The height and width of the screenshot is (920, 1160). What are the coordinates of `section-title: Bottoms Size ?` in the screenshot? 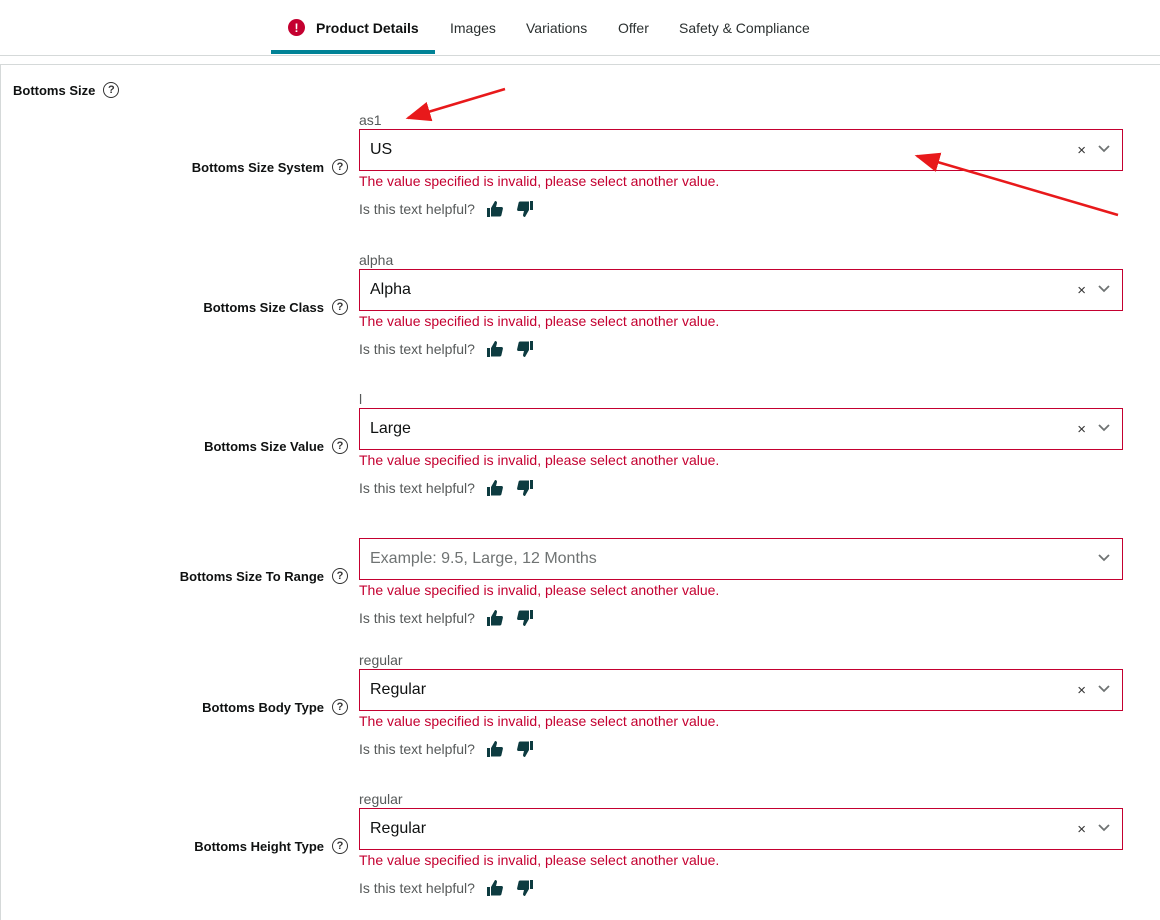 It's located at (66, 90).